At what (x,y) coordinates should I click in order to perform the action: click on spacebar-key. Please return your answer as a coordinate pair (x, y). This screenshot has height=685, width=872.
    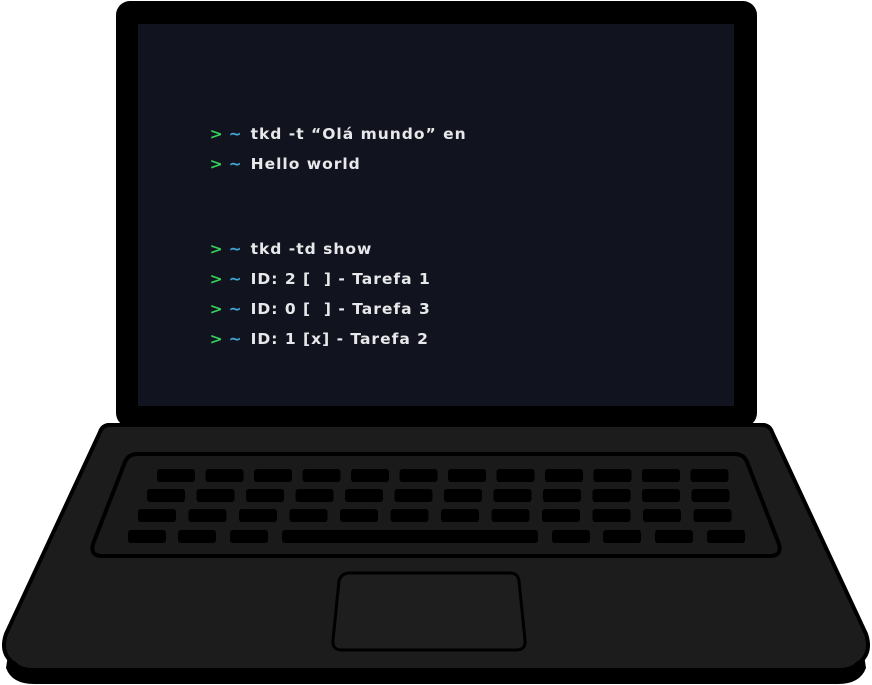
    Looking at the image, I should click on (410, 536).